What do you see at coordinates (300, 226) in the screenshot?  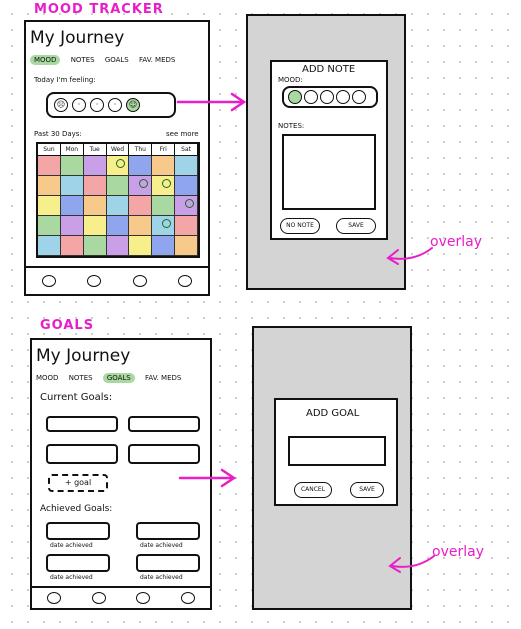 I see `no-note-button: NO NOTE` at bounding box center [300, 226].